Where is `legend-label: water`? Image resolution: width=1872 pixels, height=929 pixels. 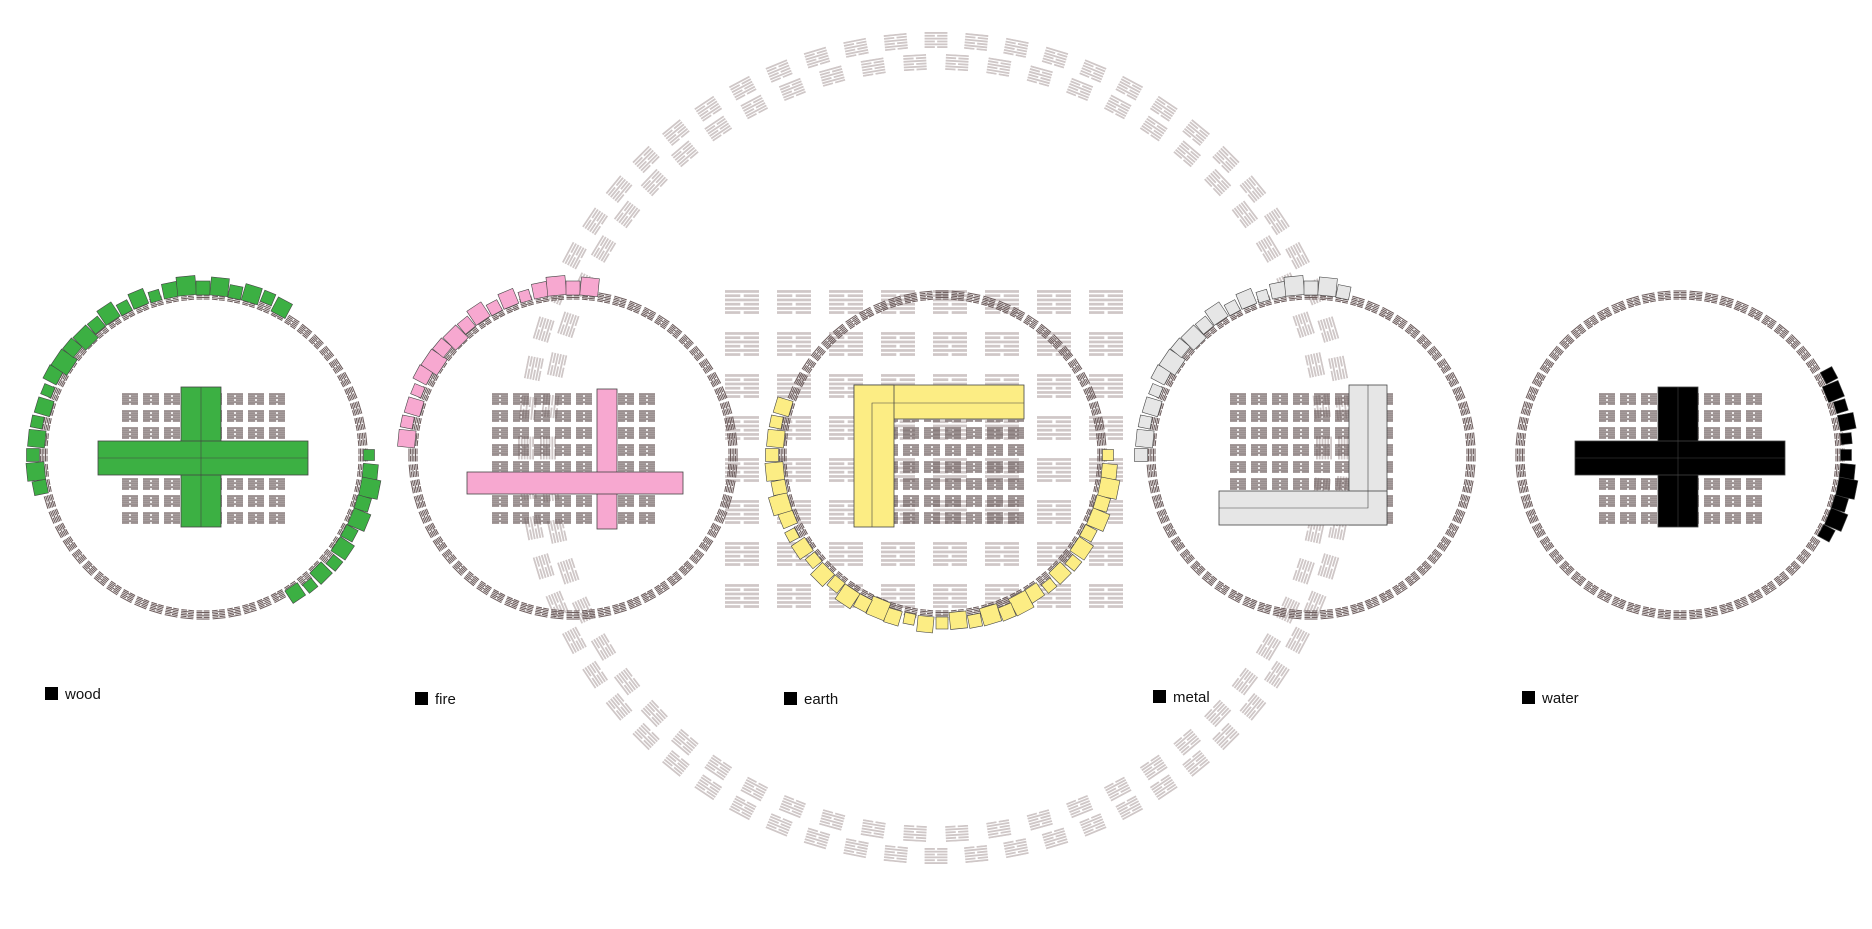
legend-label: water is located at coordinates (1560, 698).